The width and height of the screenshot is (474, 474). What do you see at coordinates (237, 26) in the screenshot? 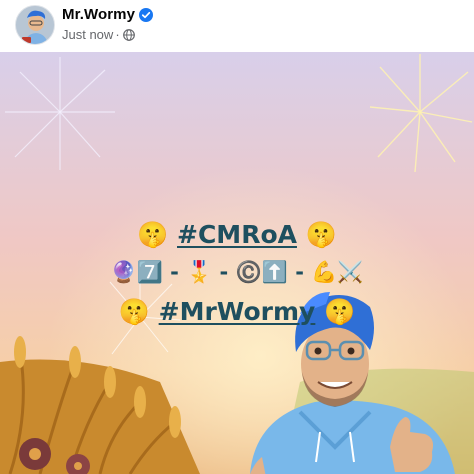
I see `post-header: Mr.Wormy Just now ·` at bounding box center [237, 26].